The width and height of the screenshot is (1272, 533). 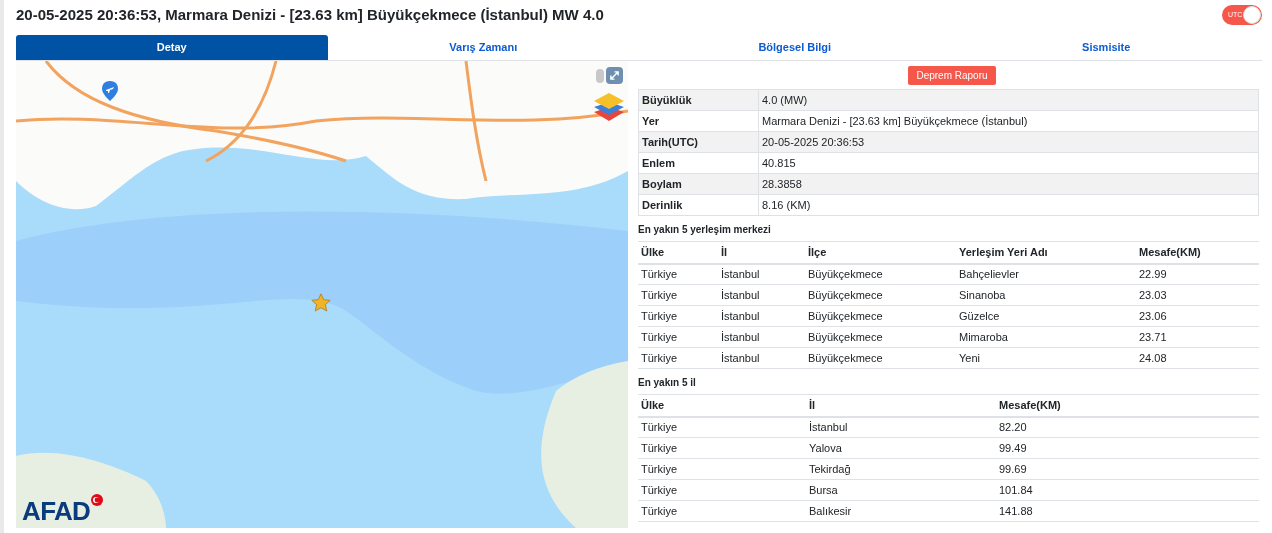 I want to click on table-cell: Yalova, so click(x=825, y=447).